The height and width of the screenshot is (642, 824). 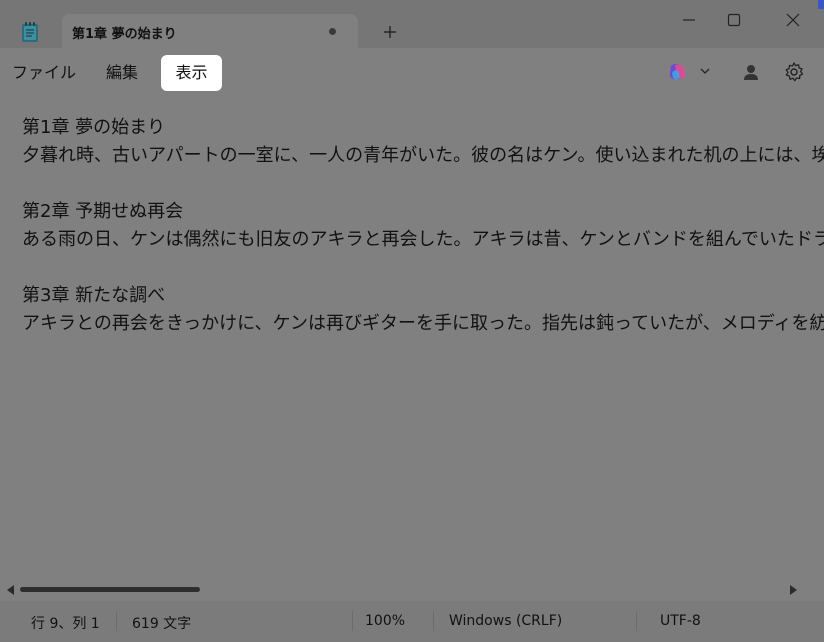 What do you see at coordinates (65, 623) in the screenshot?
I see `cursor-position: 行 9、列 1` at bounding box center [65, 623].